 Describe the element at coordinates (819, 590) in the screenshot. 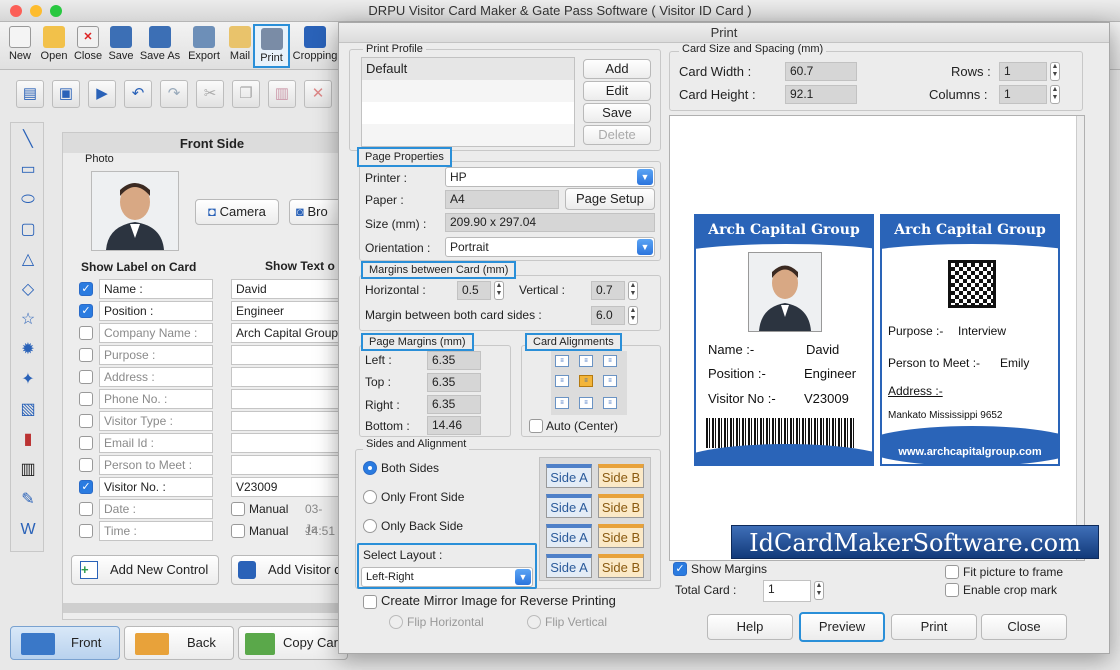

I see `total-card-stepper: ▲ ▼` at that location.